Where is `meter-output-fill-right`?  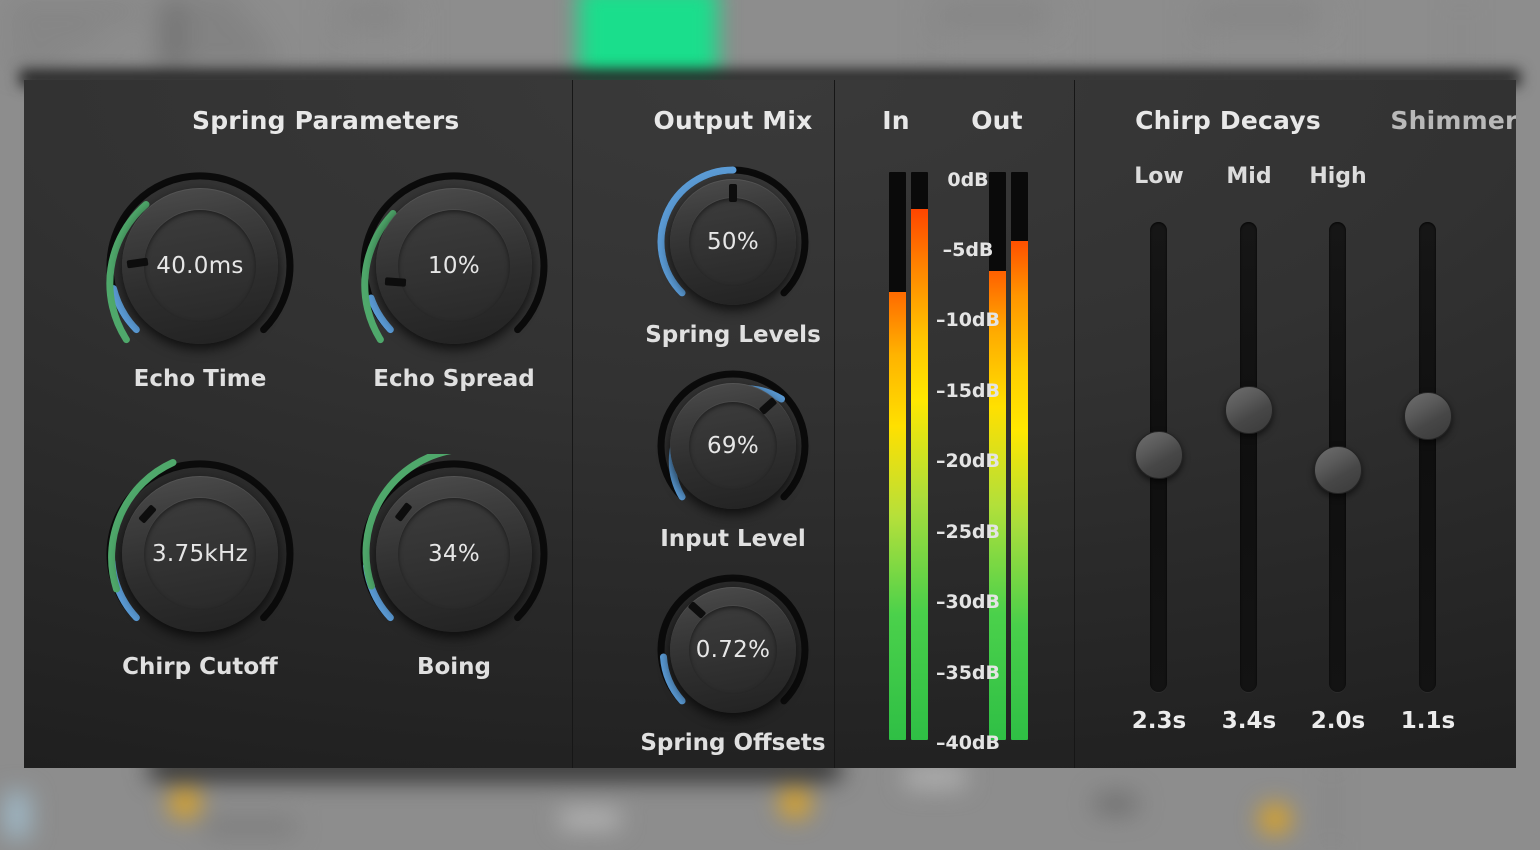
meter-output-fill-right is located at coordinates (1019, 490).